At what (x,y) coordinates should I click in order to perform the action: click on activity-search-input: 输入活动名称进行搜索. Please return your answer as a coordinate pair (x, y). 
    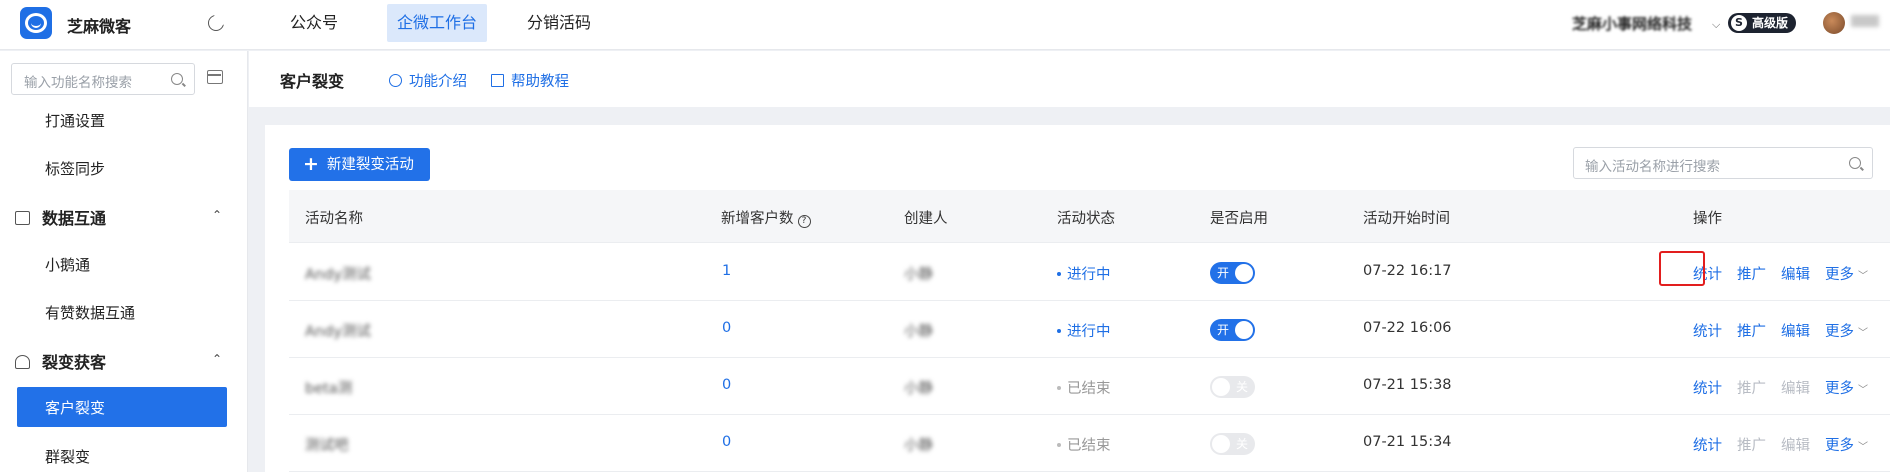
    Looking at the image, I should click on (1723, 163).